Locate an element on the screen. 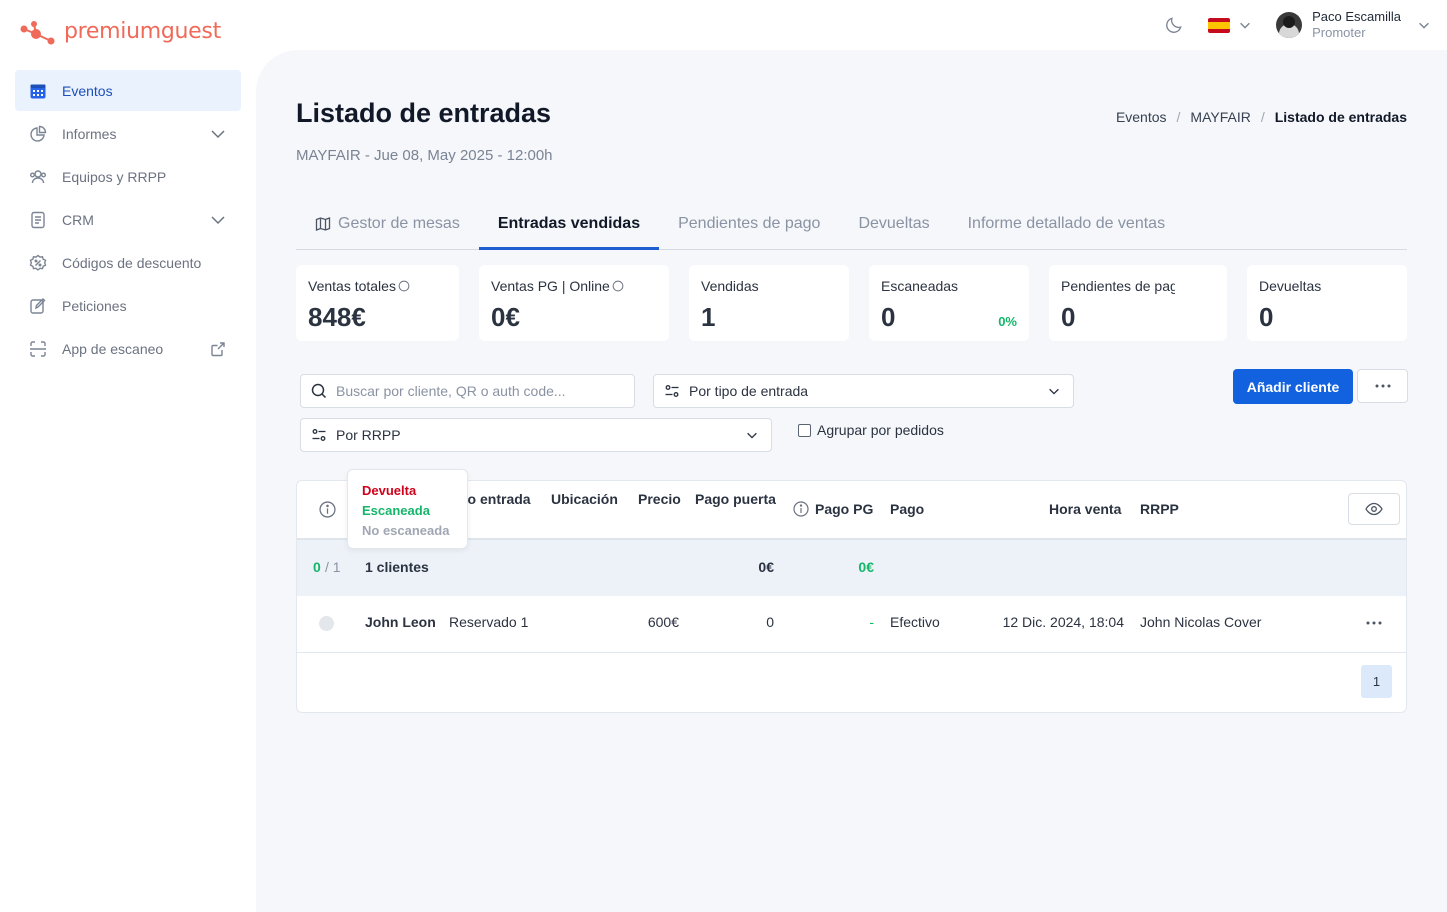 The image size is (1447, 912). avatar is located at coordinates (1289, 25).